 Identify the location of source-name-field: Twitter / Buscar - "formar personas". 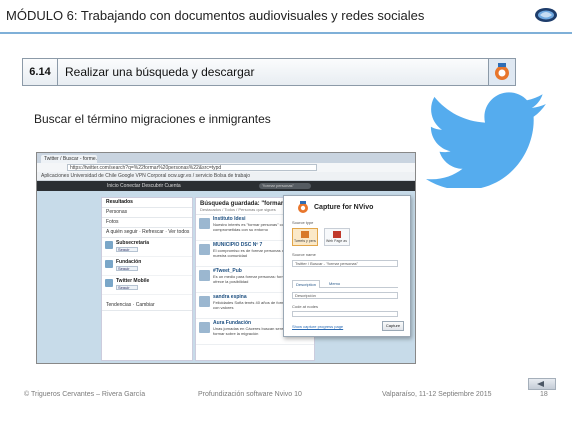
(345, 263).